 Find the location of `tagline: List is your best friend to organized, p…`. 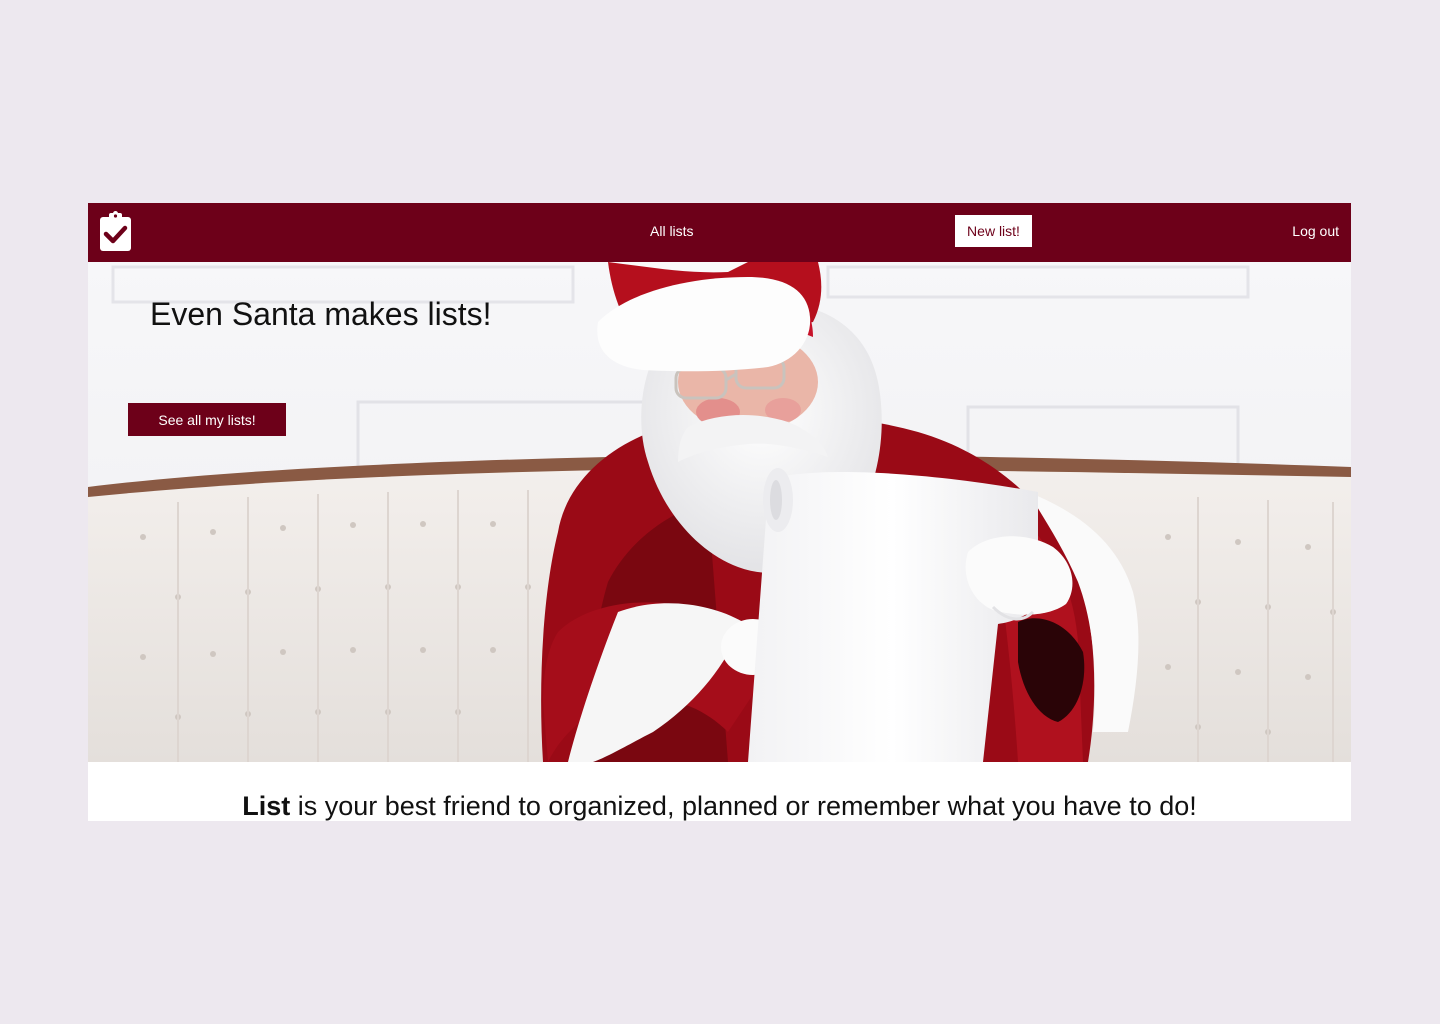

tagline: List is your best friend to organized, p… is located at coordinates (719, 805).